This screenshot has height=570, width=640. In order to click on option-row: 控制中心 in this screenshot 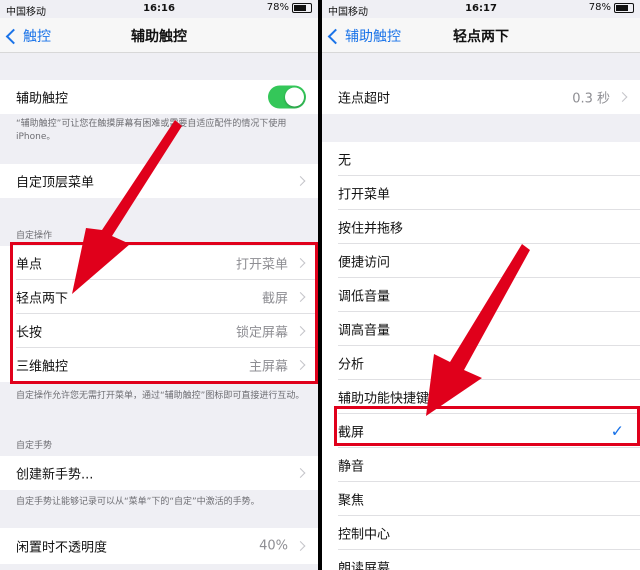, I will do `click(481, 533)`.